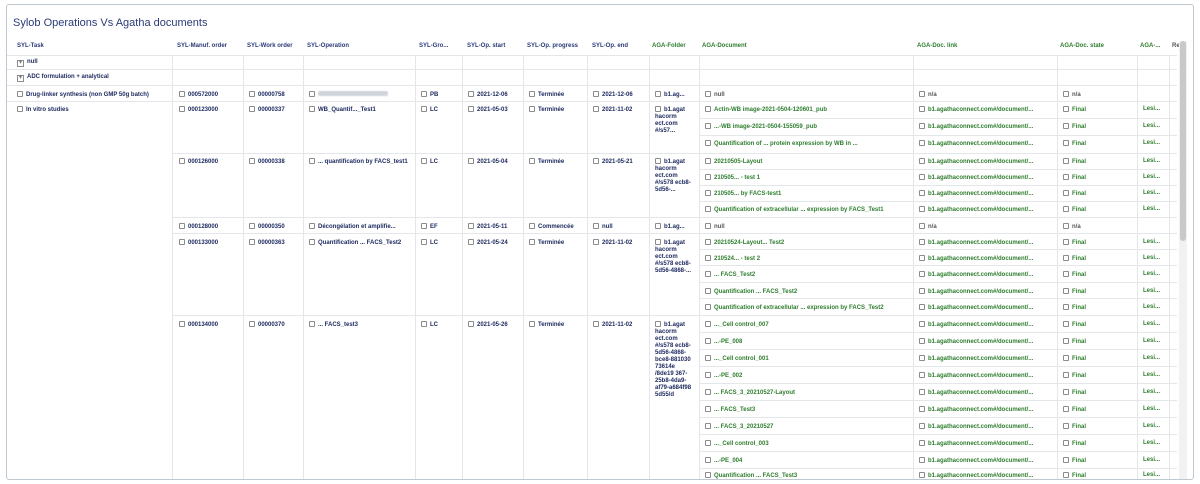 The image size is (1200, 484). Describe the element at coordinates (610, 46) in the screenshot. I see `column-header-syl-op-end: SYL-Op. end` at that location.